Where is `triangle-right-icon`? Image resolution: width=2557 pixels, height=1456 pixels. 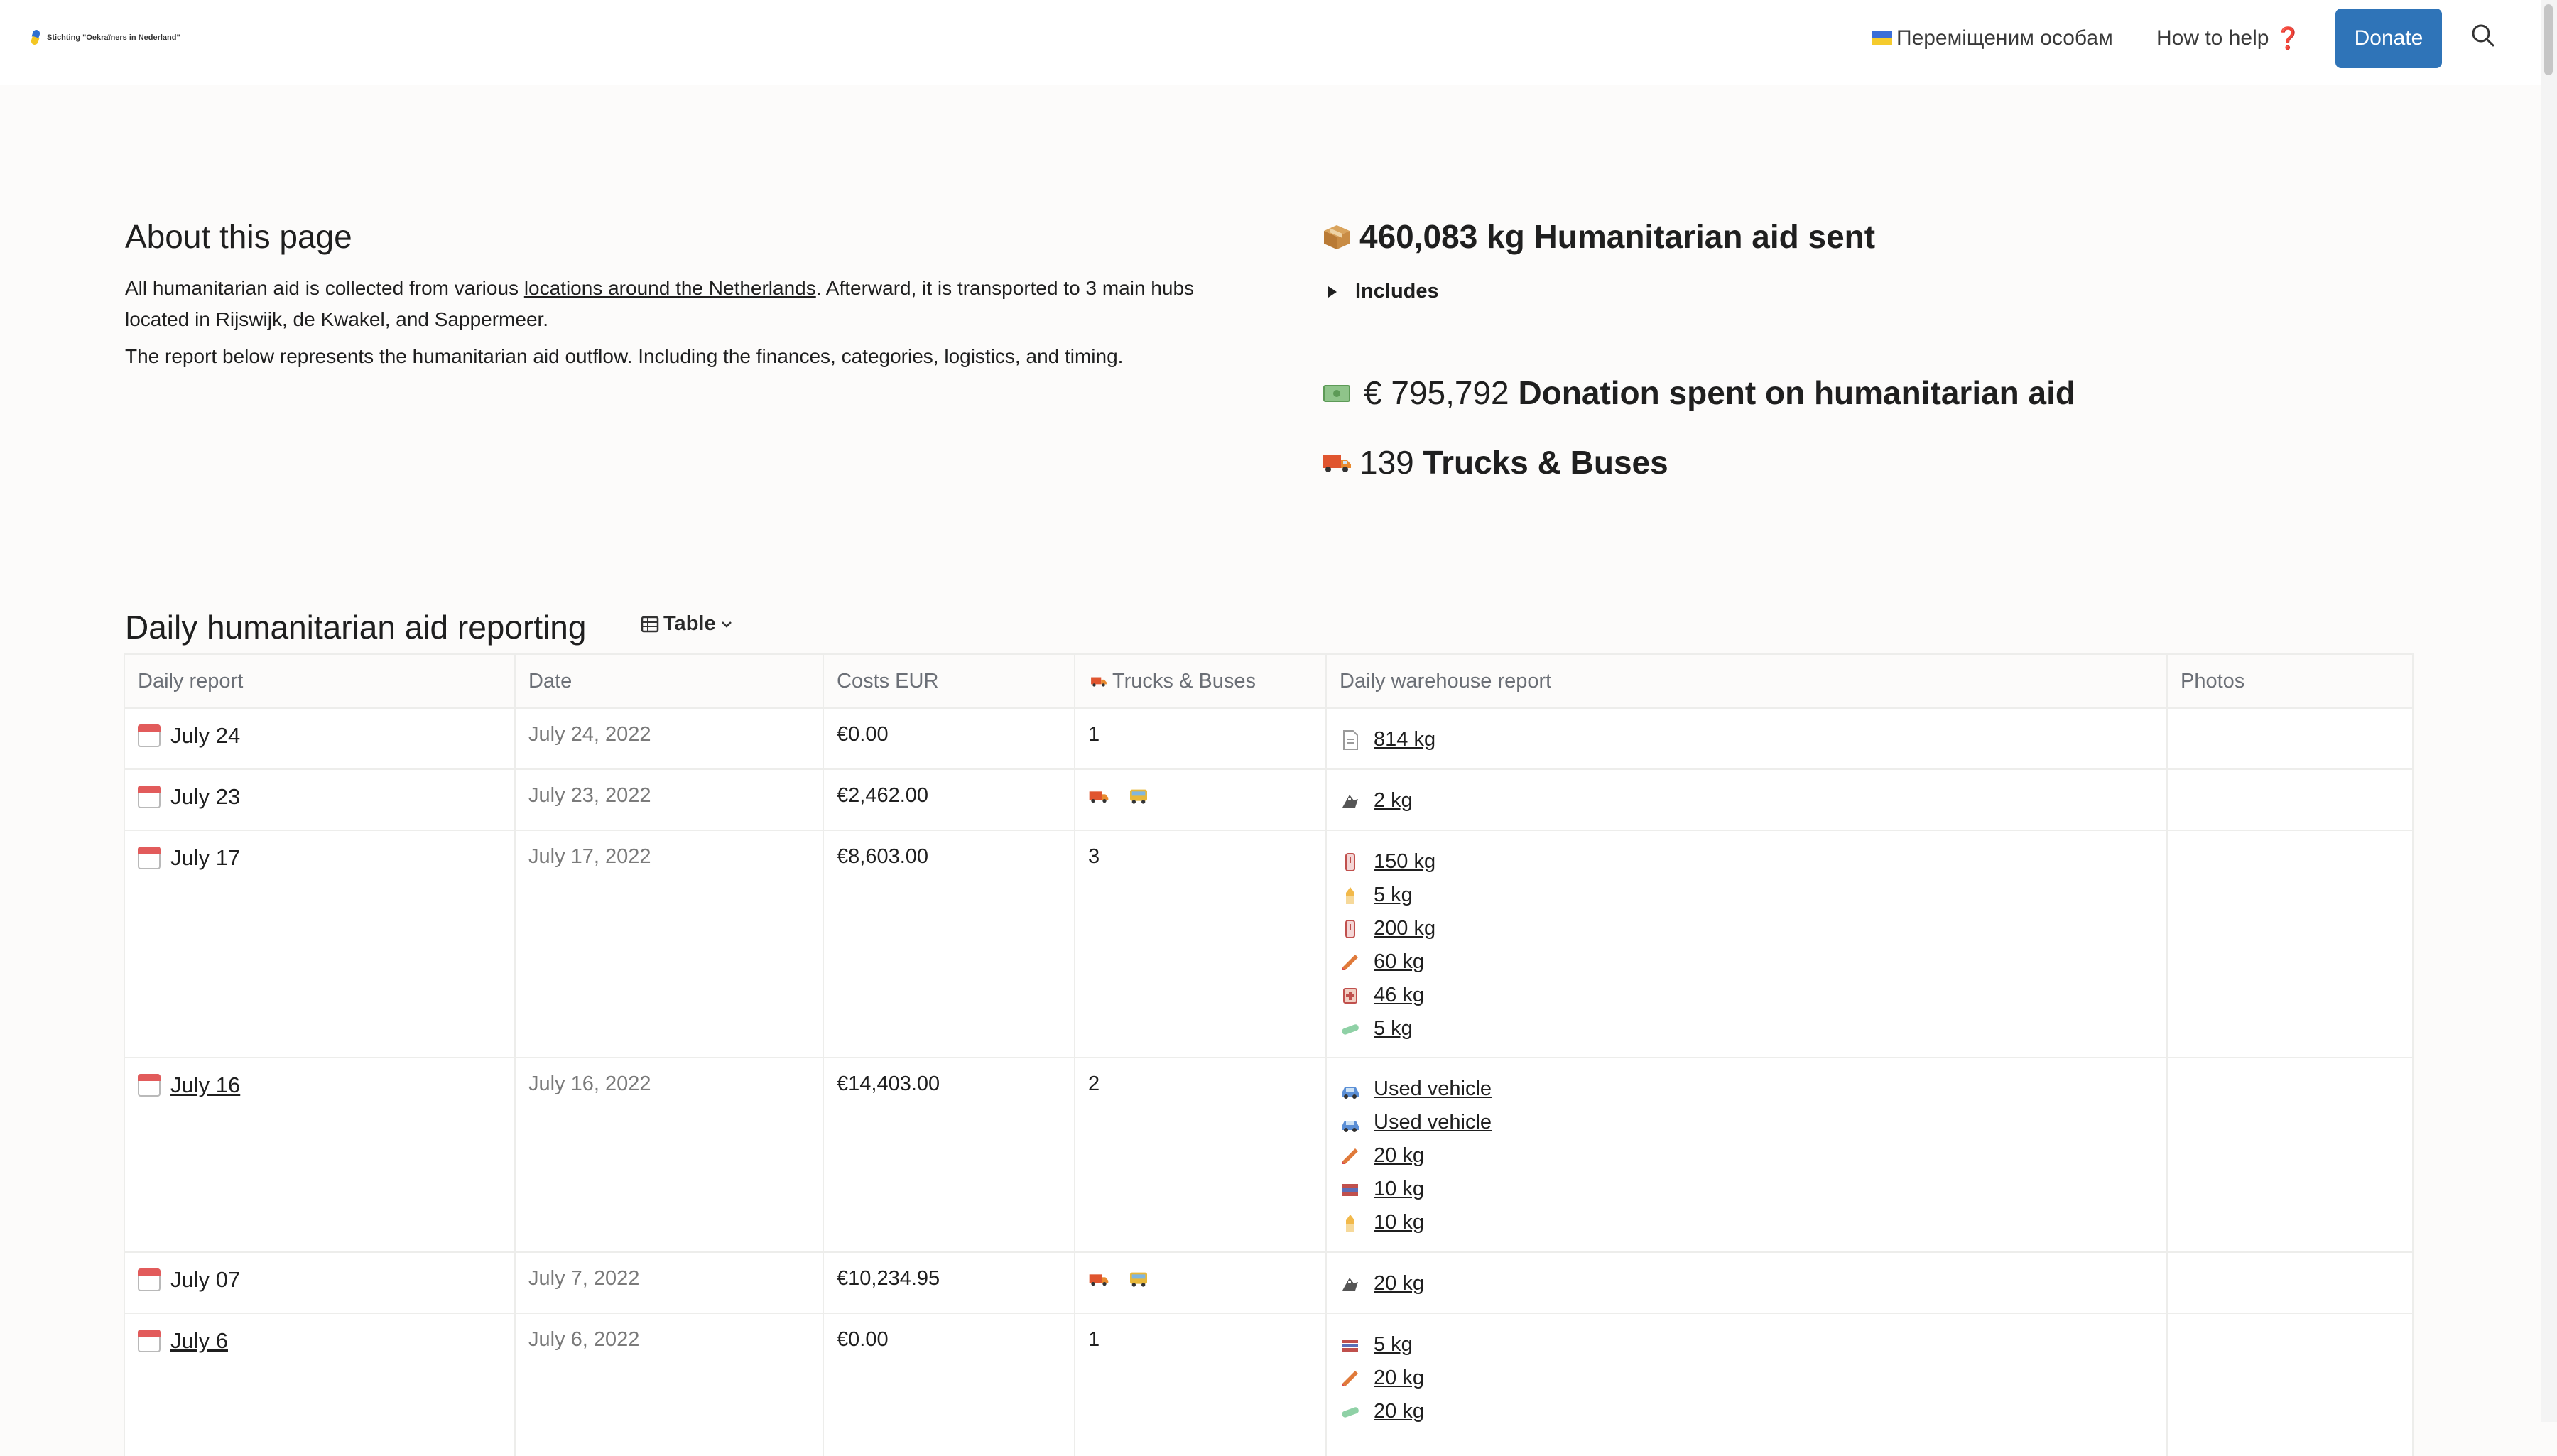 triangle-right-icon is located at coordinates (1332, 292).